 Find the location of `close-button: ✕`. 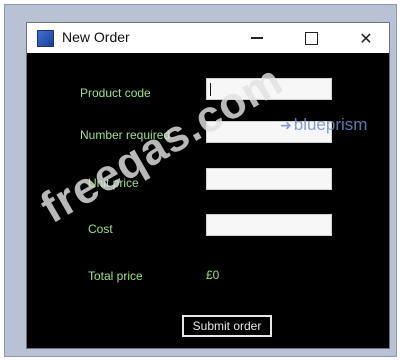

close-button: ✕ is located at coordinates (366, 38).